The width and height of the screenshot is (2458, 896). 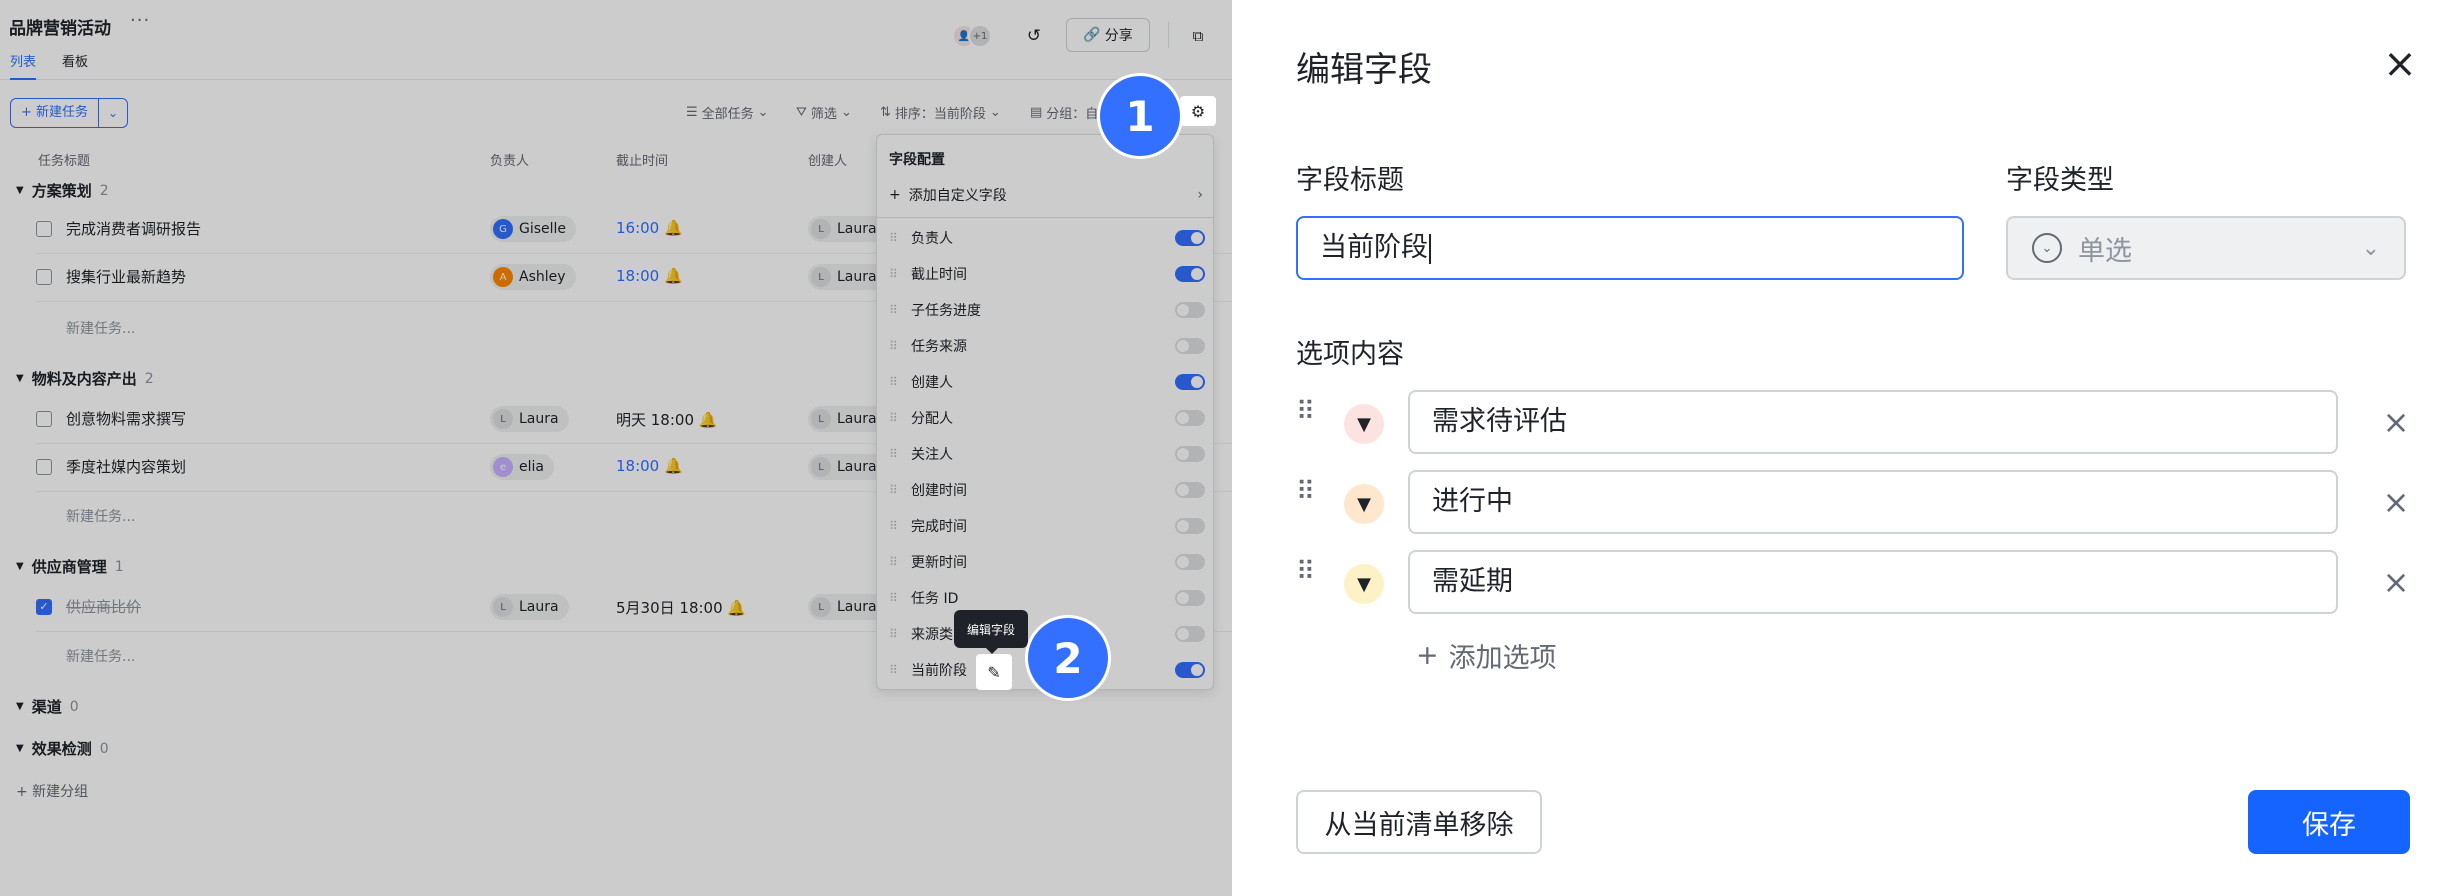 I want to click on option-input: 需延期, so click(x=1873, y=582).